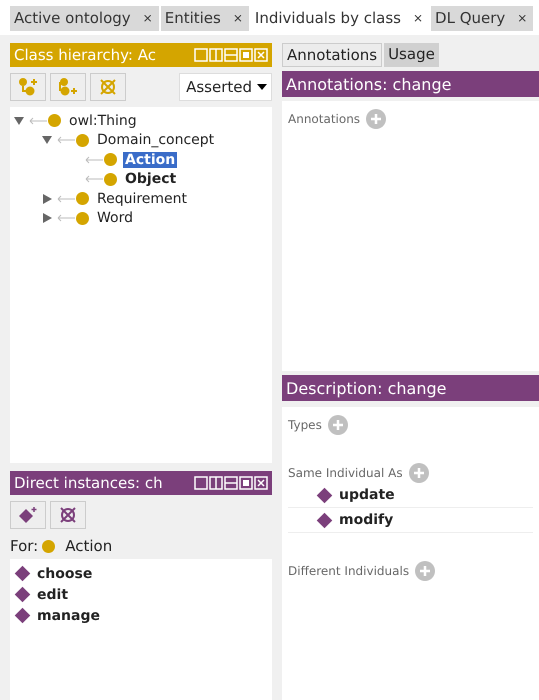 This screenshot has height=700, width=539. I want to click on individual-item: update, so click(367, 495).